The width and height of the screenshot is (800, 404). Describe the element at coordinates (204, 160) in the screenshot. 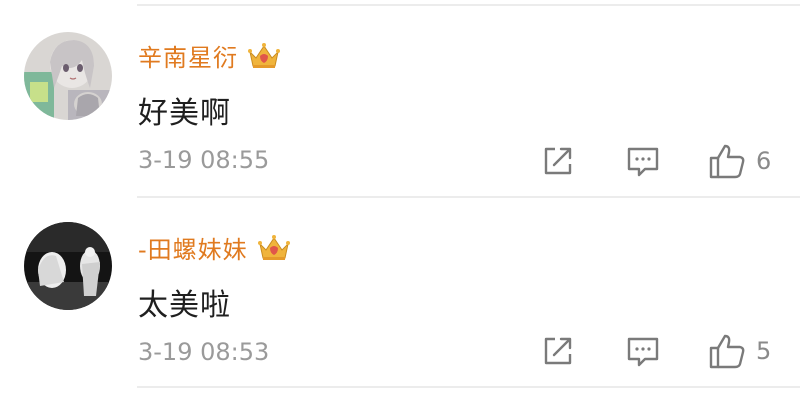

I see `comment-time: 3-19 08:55` at that location.